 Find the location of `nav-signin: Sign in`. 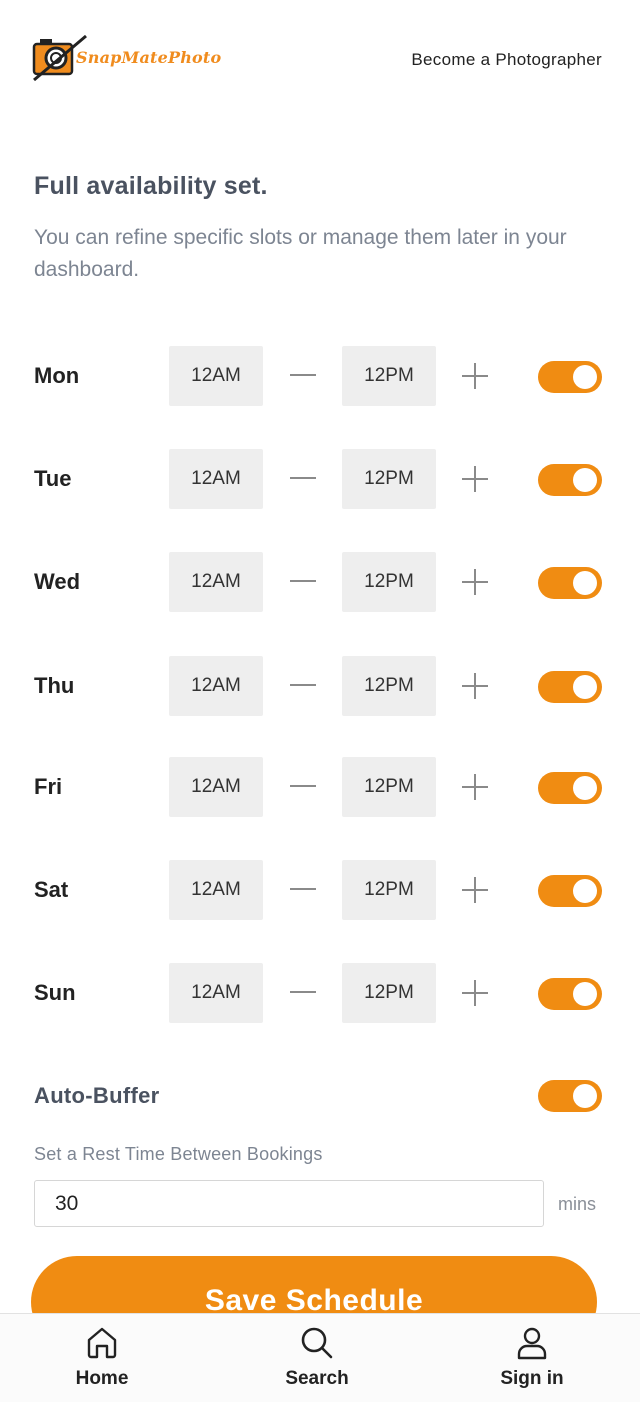

nav-signin: Sign in is located at coordinates (532, 1358).